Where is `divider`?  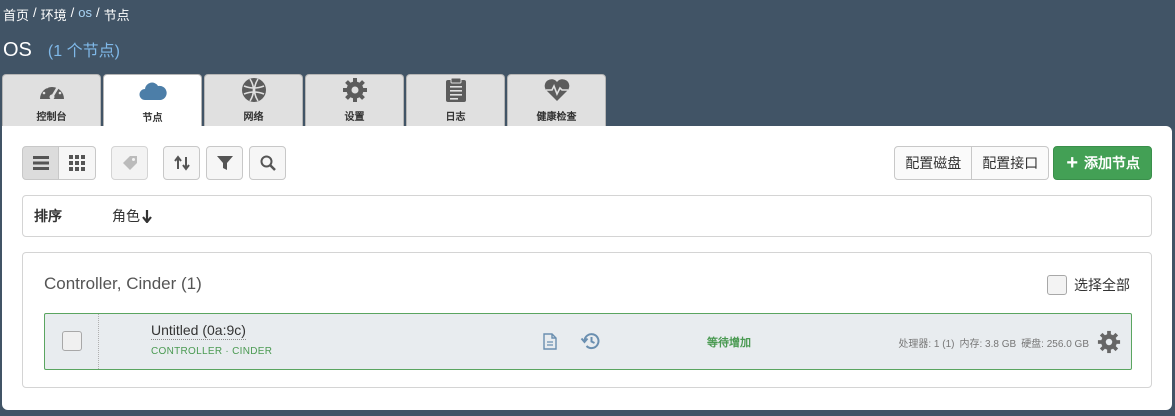
divider is located at coordinates (98, 341).